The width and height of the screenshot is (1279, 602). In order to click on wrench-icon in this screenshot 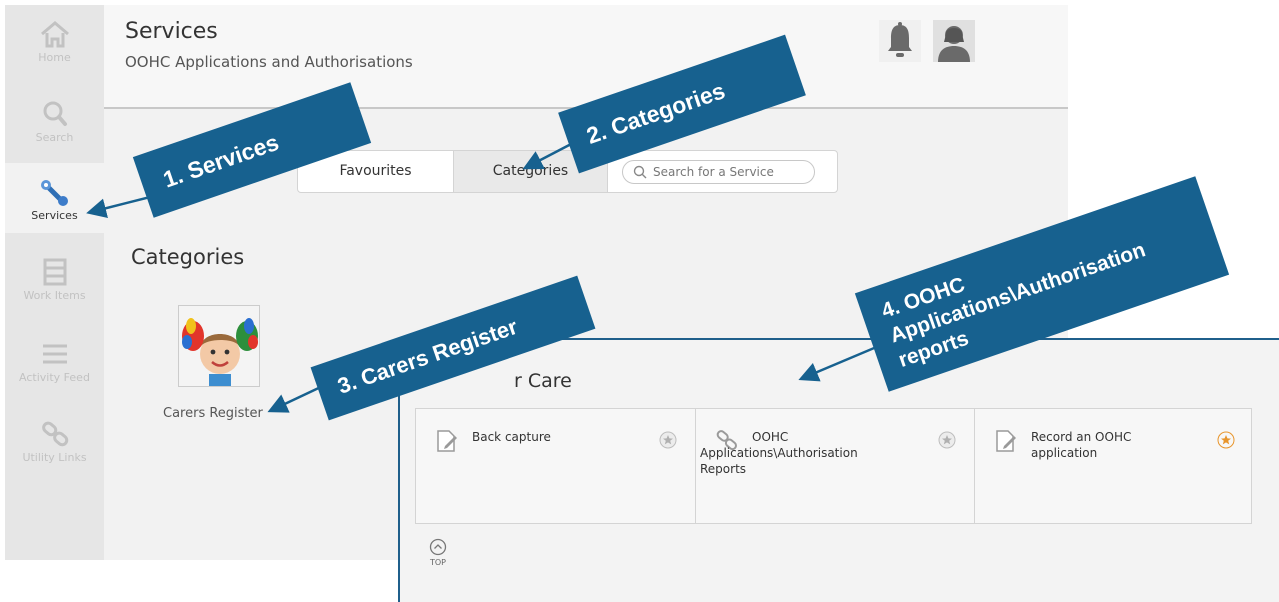, I will do `click(54, 193)`.